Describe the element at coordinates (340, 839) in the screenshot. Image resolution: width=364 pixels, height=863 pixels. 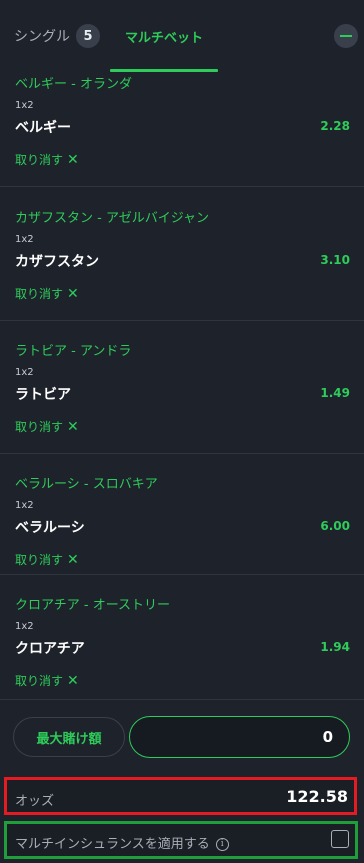
I see `insurance-checkbox` at that location.